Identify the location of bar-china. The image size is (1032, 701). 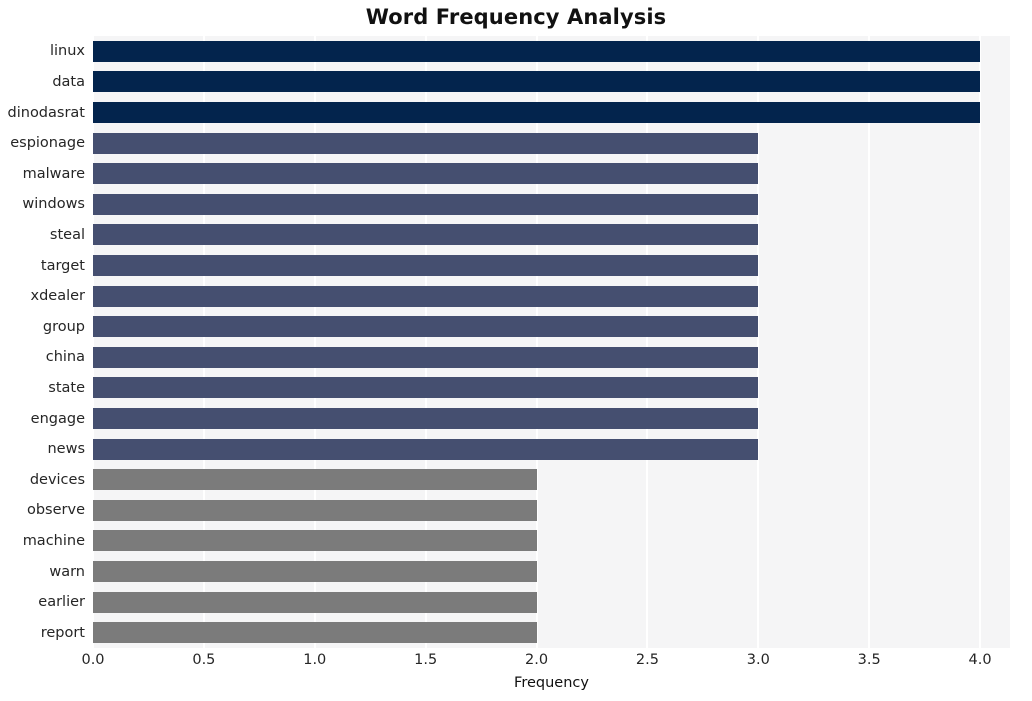
(426, 357).